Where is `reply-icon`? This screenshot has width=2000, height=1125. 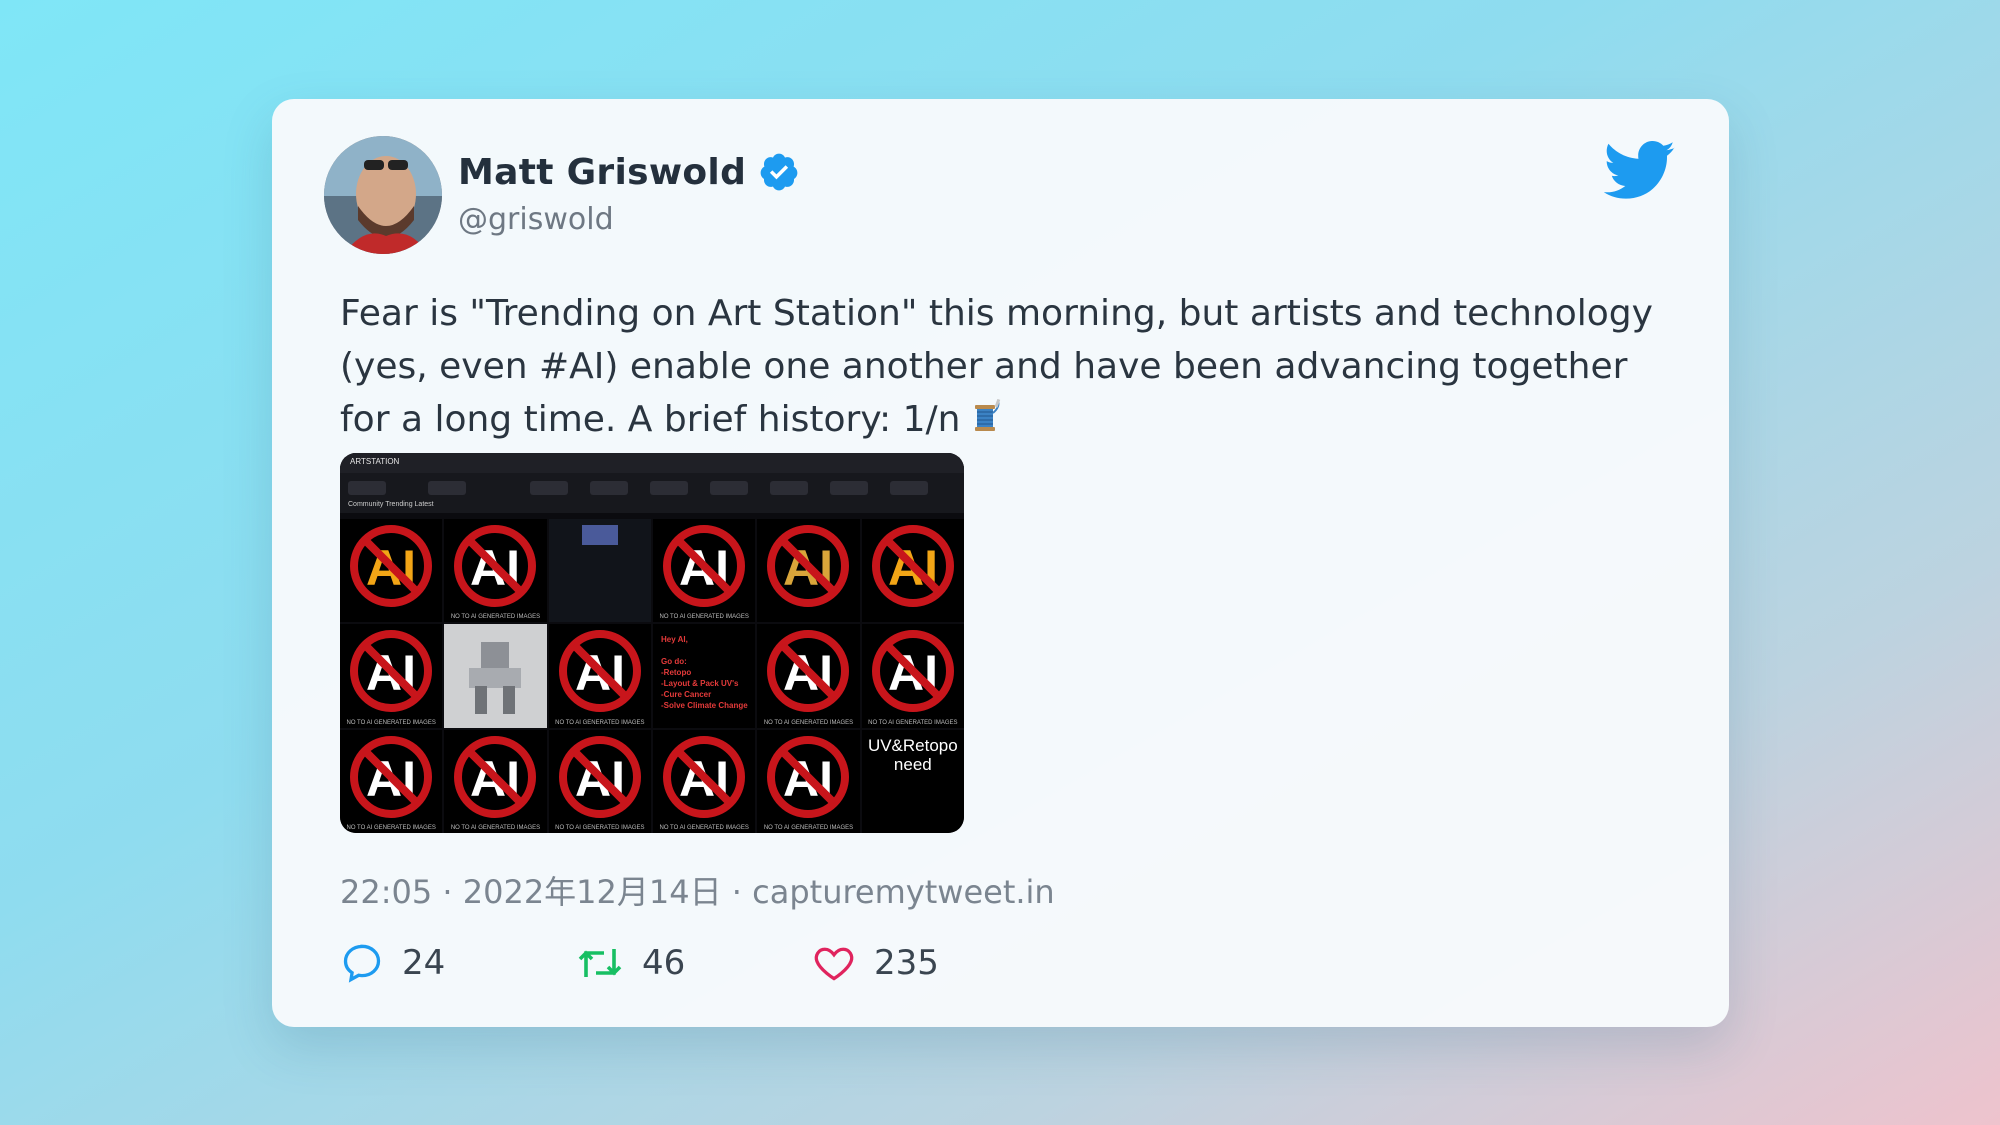
reply-icon is located at coordinates (362, 963).